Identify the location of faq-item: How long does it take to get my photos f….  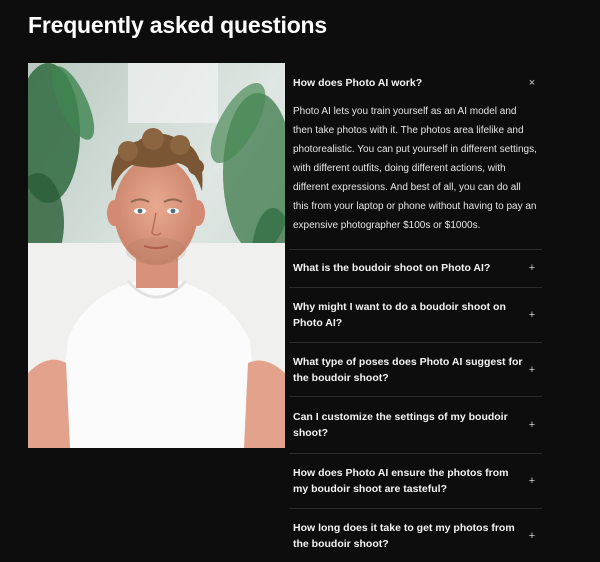
(415, 535).